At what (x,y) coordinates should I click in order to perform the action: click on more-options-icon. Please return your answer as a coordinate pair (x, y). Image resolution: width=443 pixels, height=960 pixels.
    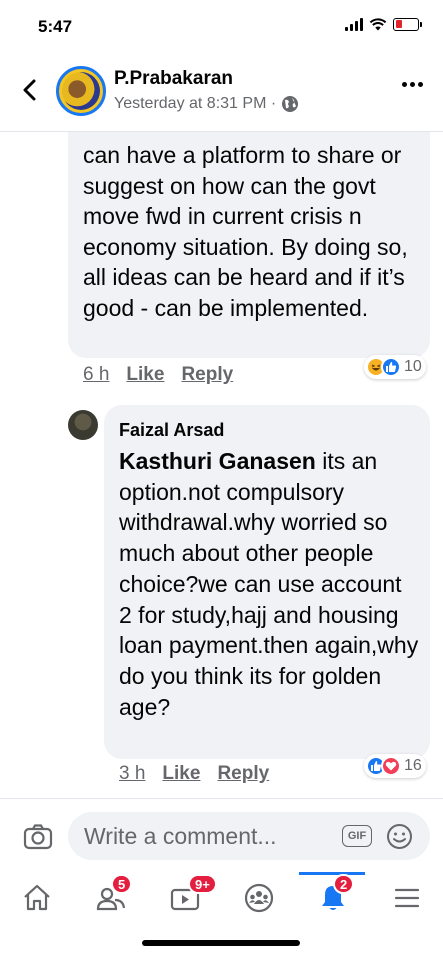
    Looking at the image, I should click on (412, 84).